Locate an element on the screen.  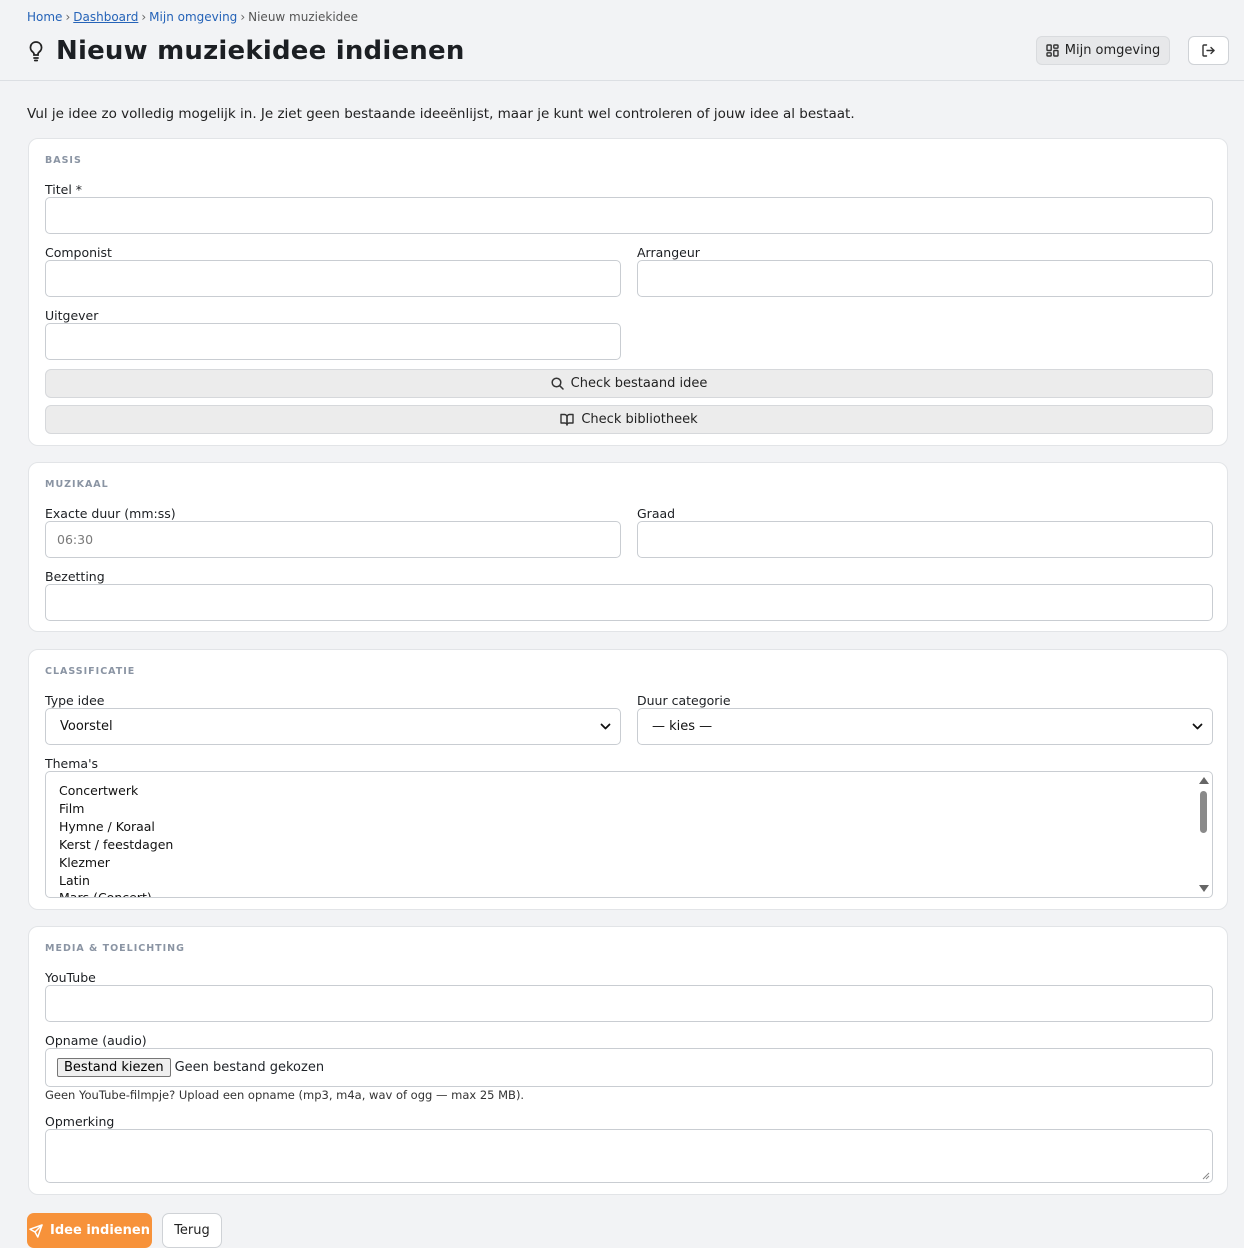
submit-idea-label: Idee indienen is located at coordinates (100, 1230).